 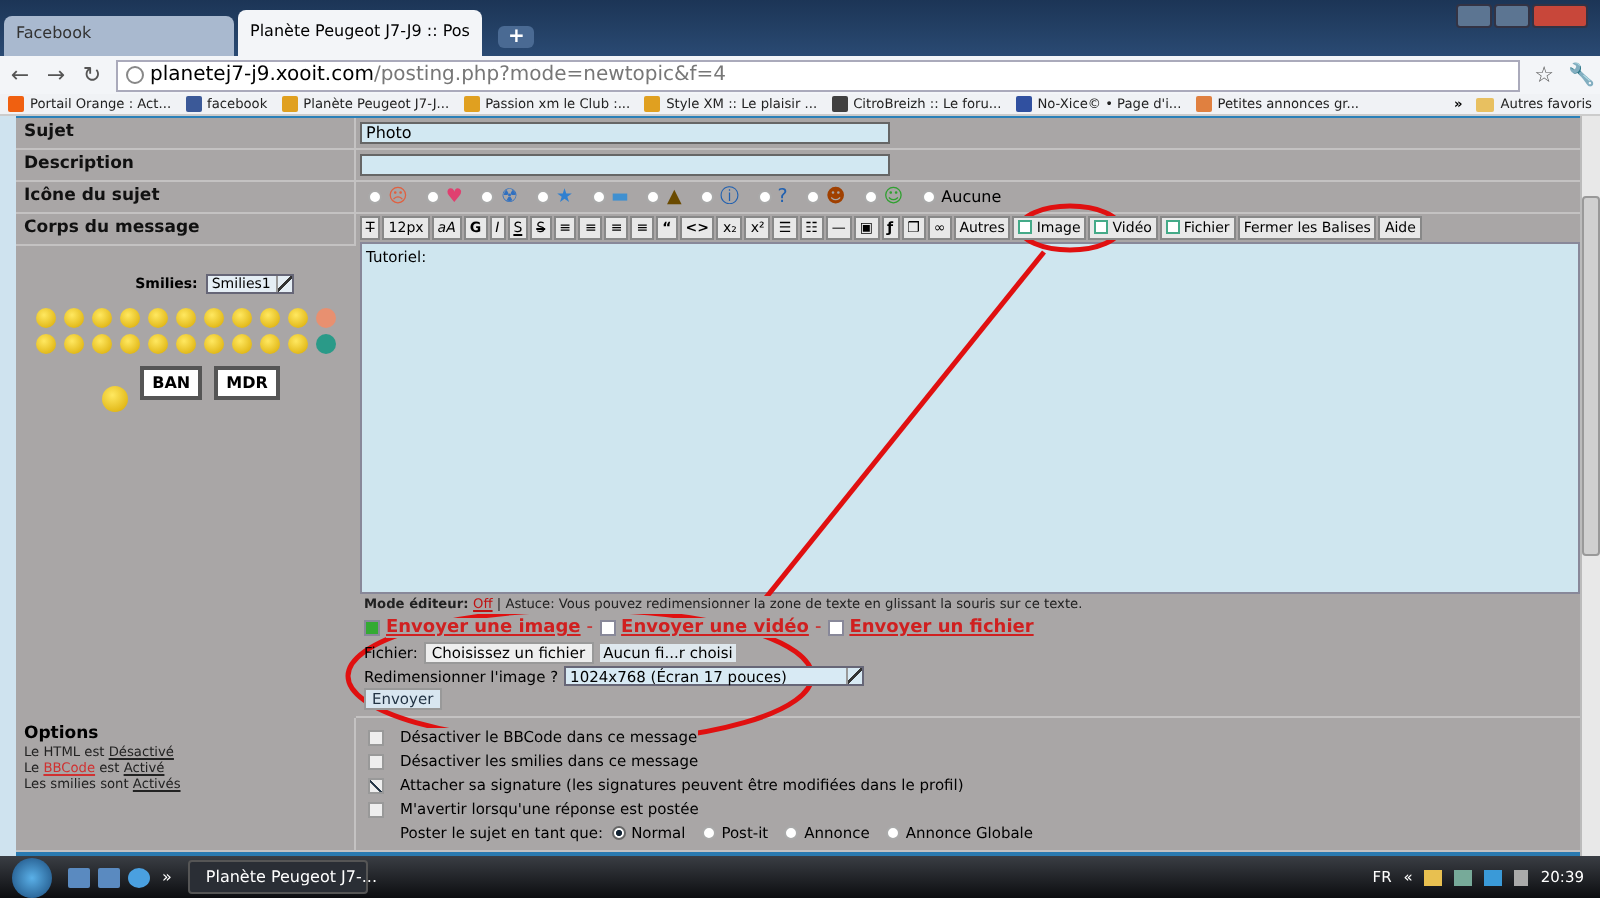 I want to click on back-icon: ←, so click(x=20, y=75).